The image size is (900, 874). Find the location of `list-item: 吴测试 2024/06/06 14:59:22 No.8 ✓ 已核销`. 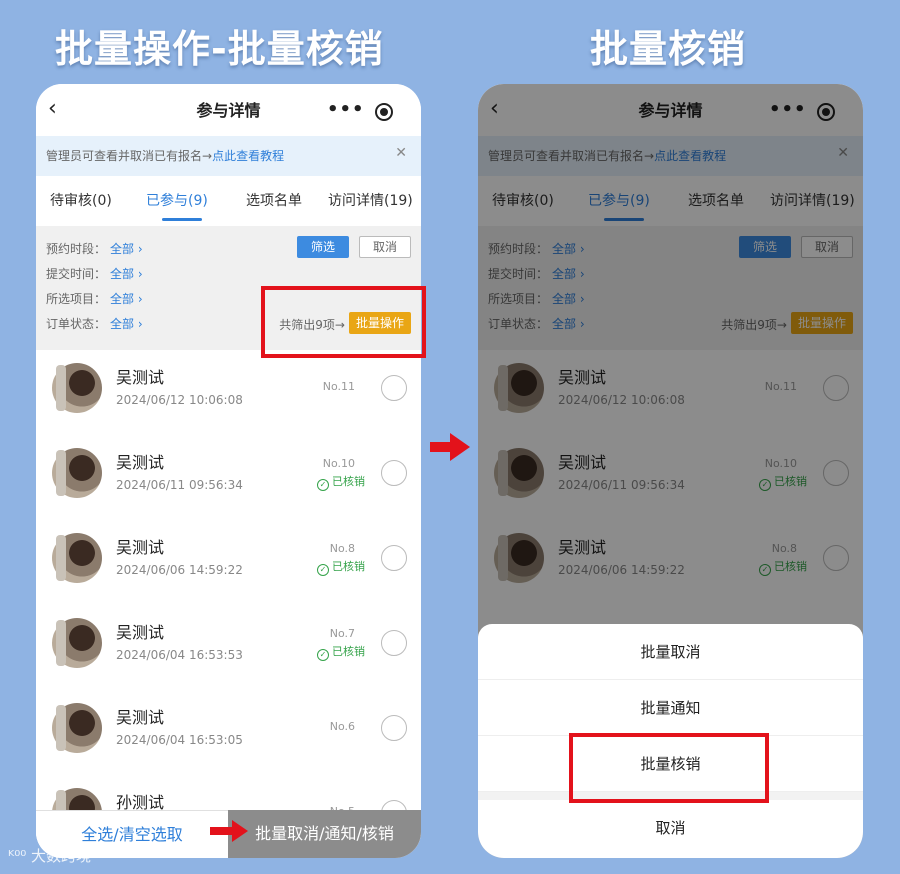

list-item: 吴测试 2024/06/06 14:59:22 No.8 ✓ 已核销 is located at coordinates (228, 559).